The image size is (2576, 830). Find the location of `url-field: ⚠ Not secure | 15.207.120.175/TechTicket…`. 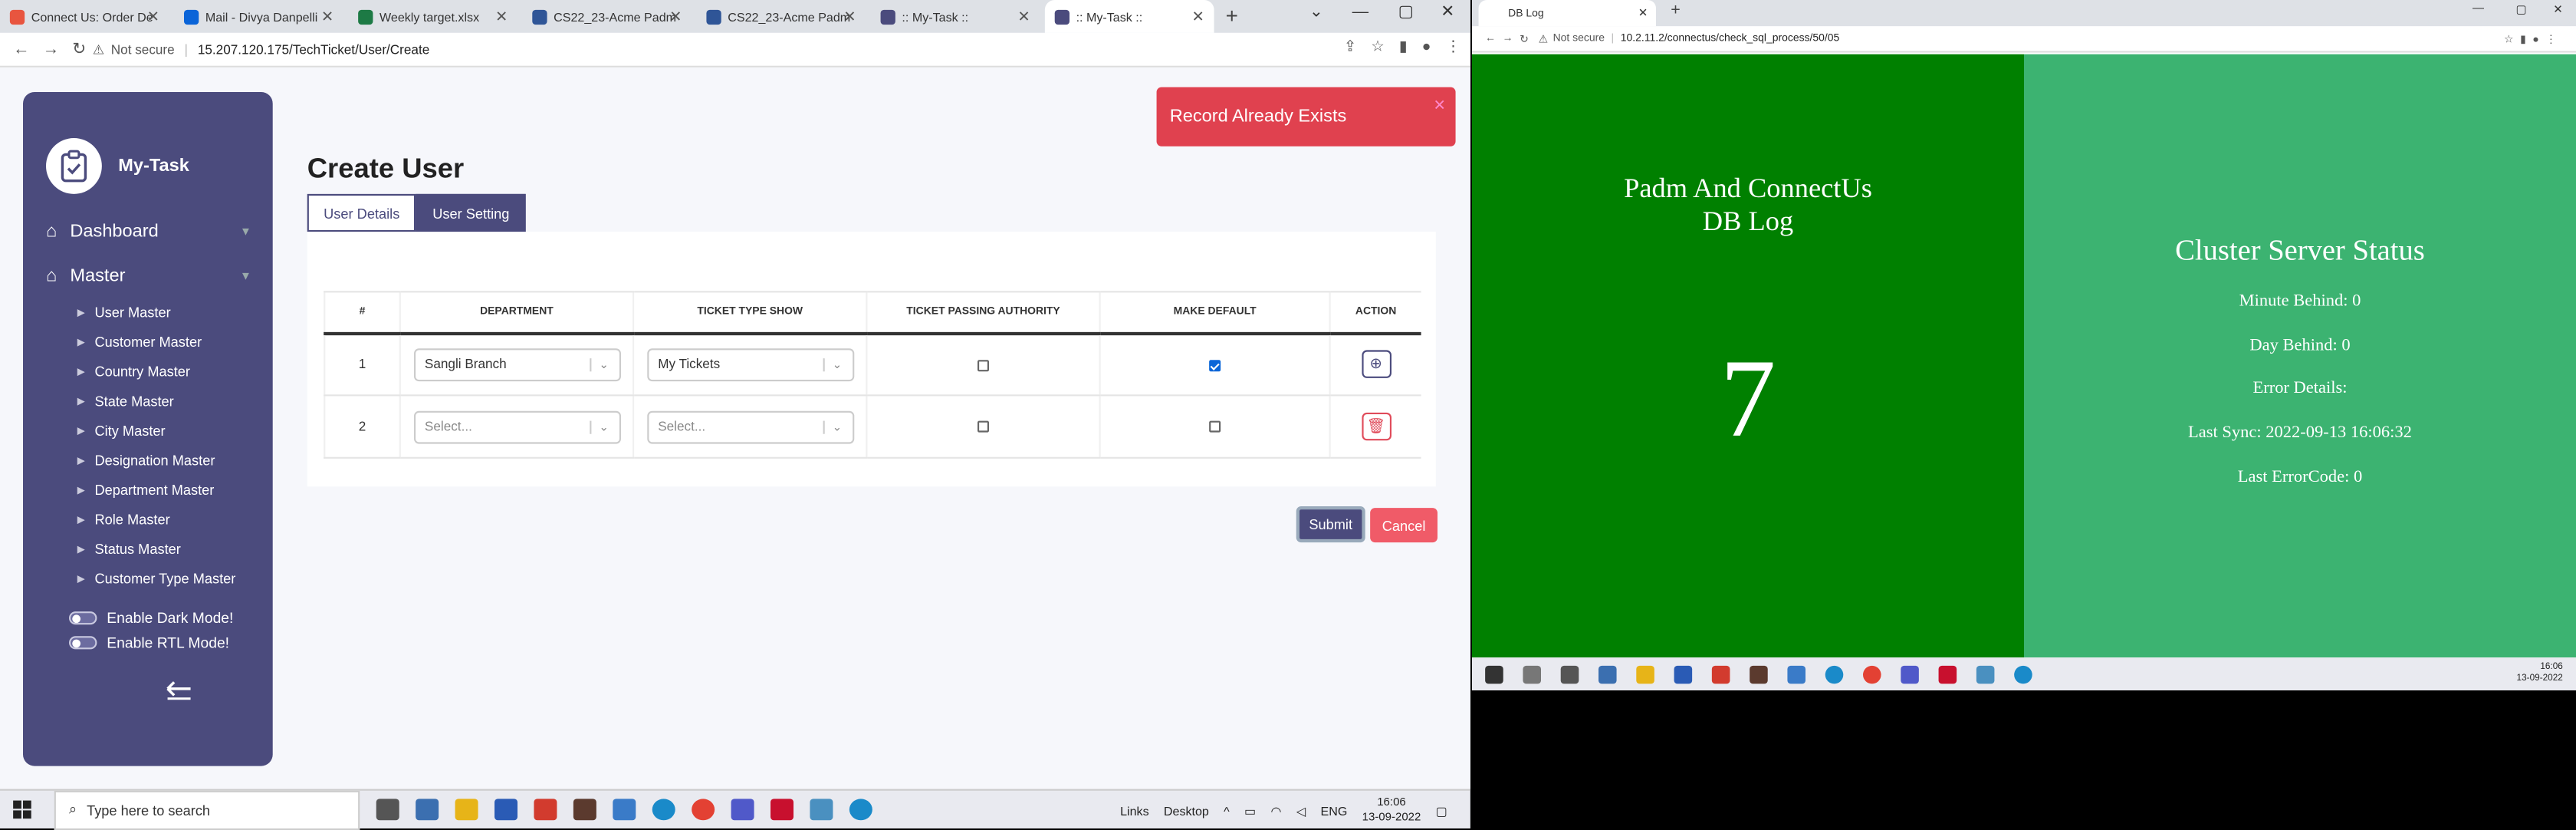

url-field: ⚠ Not secure | 15.207.120.175/TechTicket… is located at coordinates (261, 49).